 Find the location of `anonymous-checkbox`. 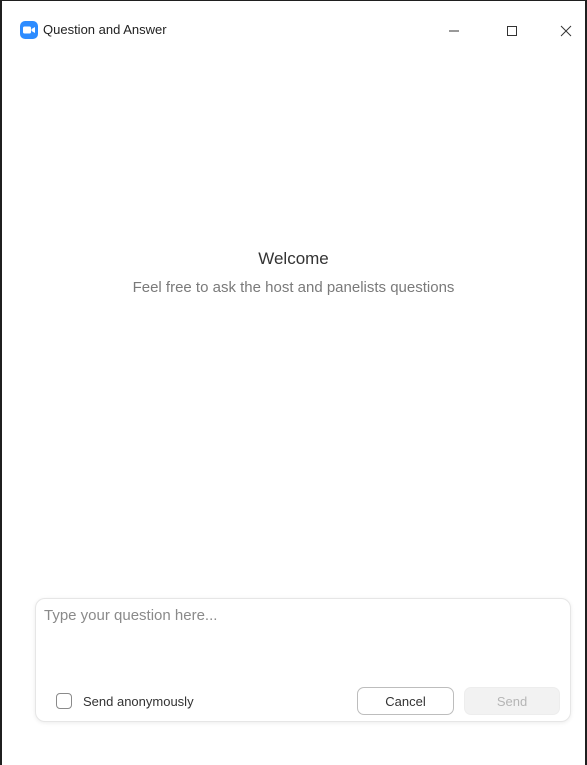

anonymous-checkbox is located at coordinates (64, 701).